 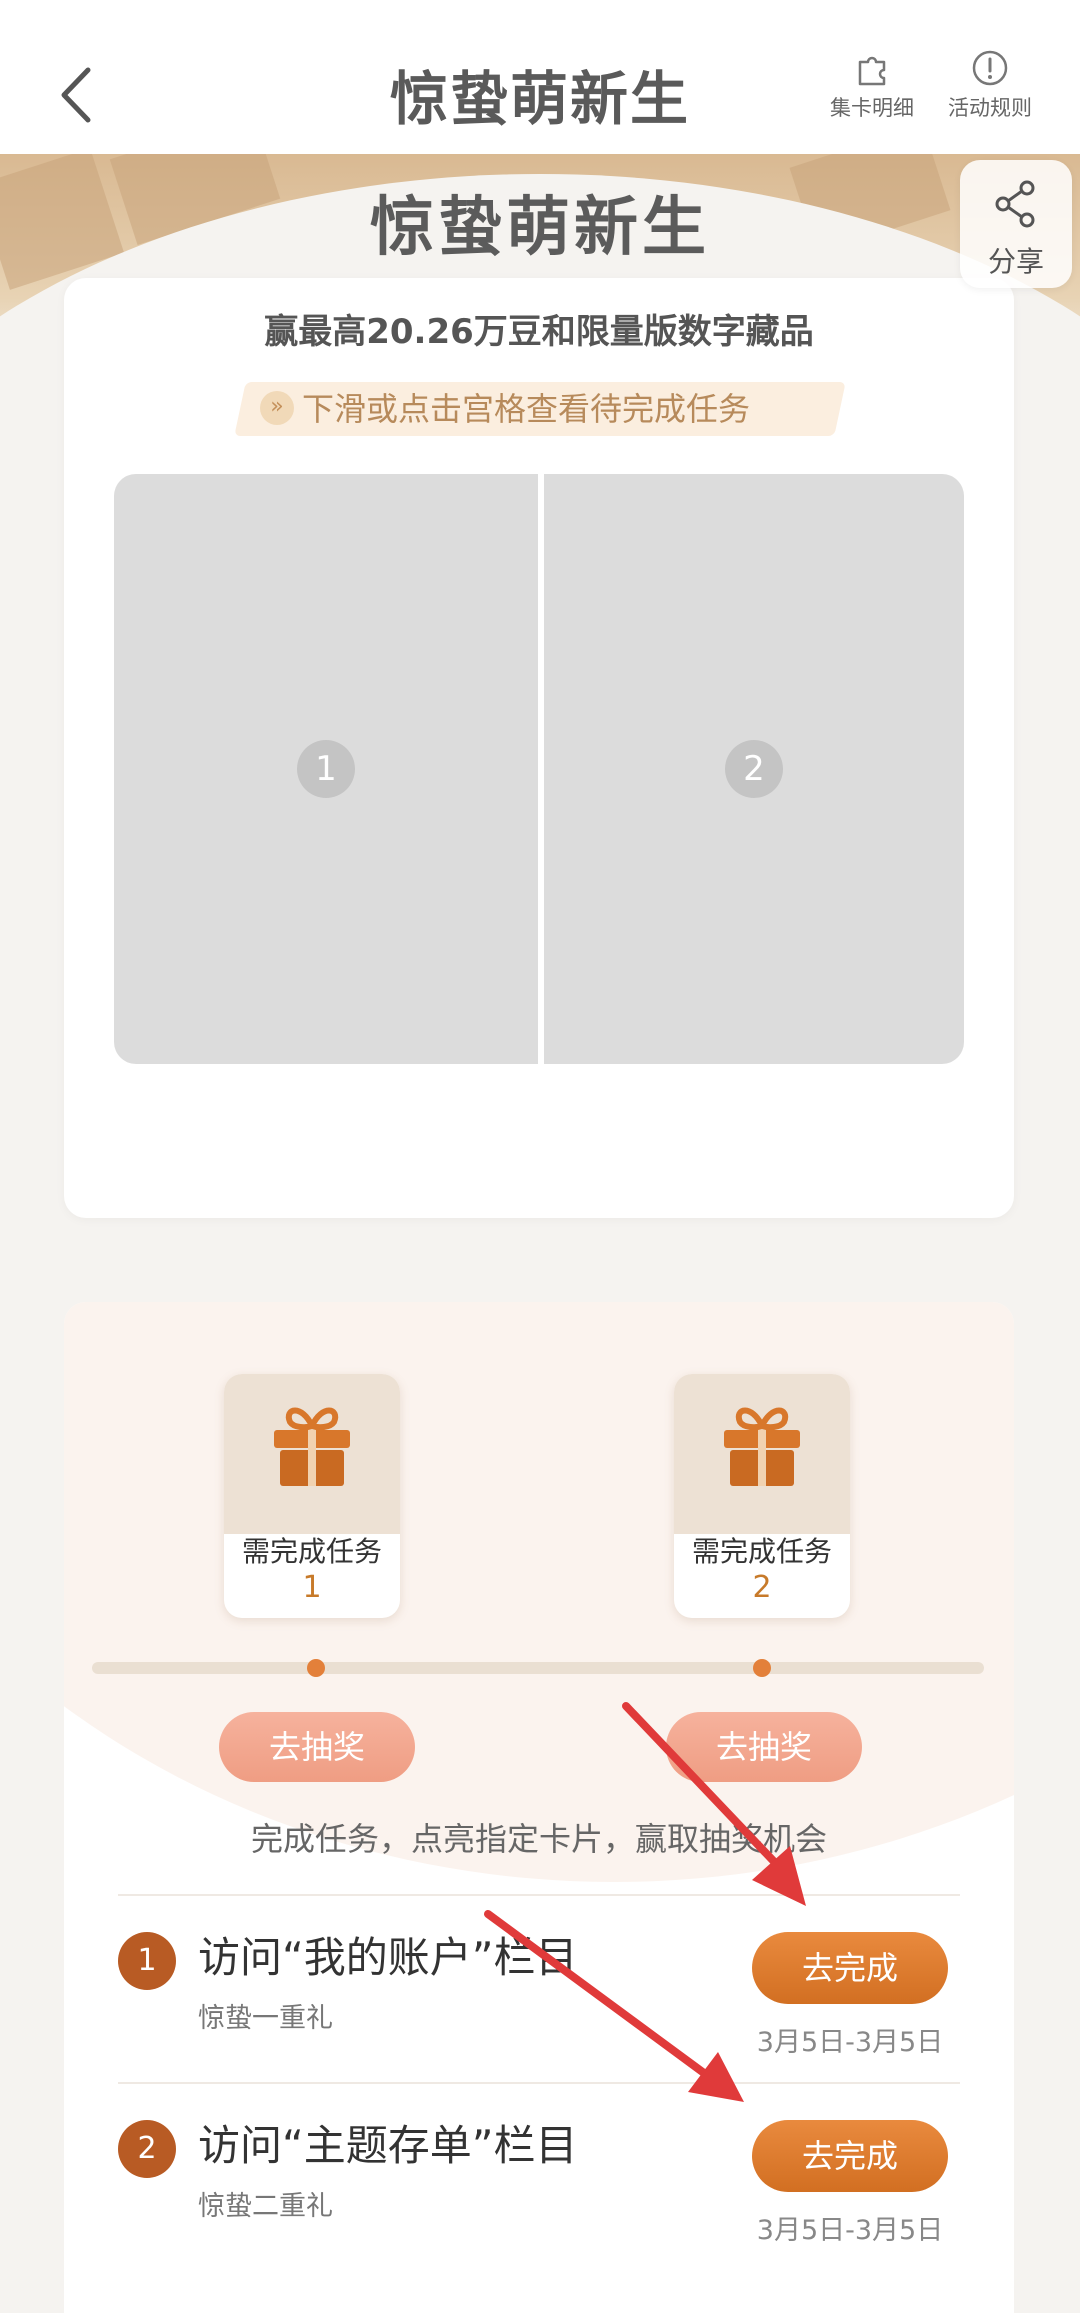 What do you see at coordinates (762, 1496) in the screenshot?
I see `reward-box-2: 需完成任务 2` at bounding box center [762, 1496].